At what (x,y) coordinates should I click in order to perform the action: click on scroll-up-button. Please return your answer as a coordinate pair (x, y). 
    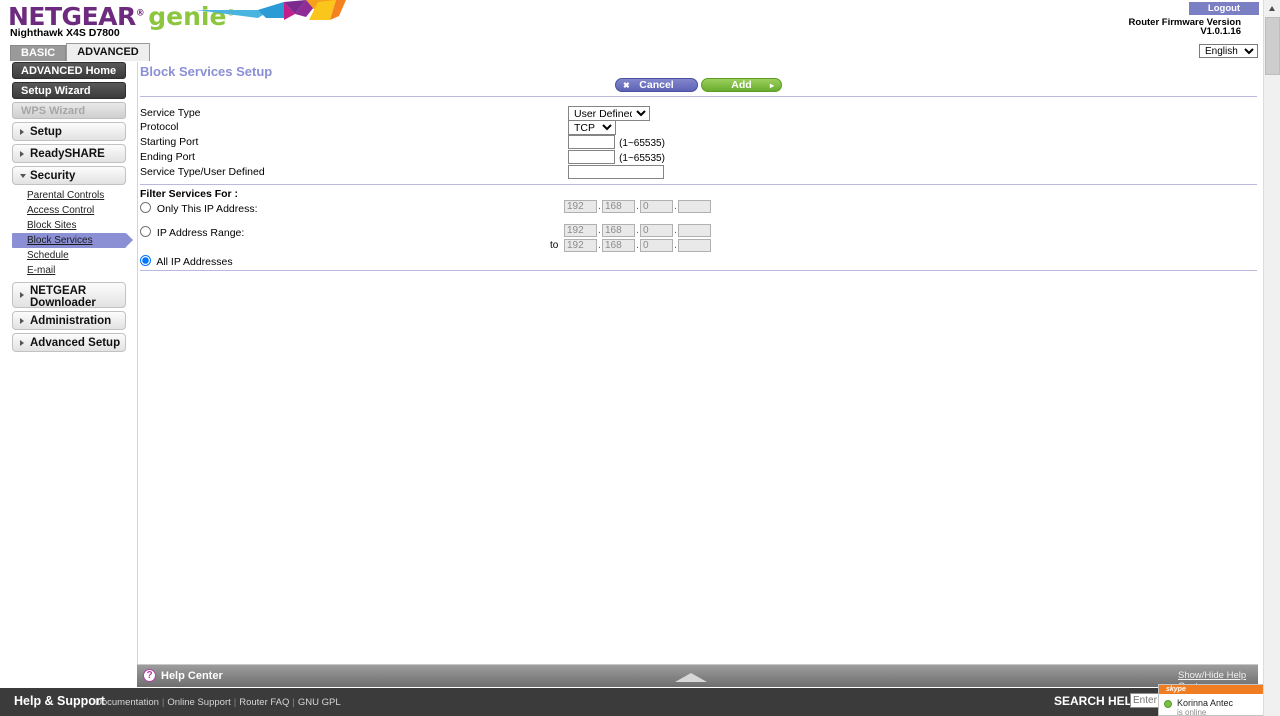
    Looking at the image, I should click on (1272, 8).